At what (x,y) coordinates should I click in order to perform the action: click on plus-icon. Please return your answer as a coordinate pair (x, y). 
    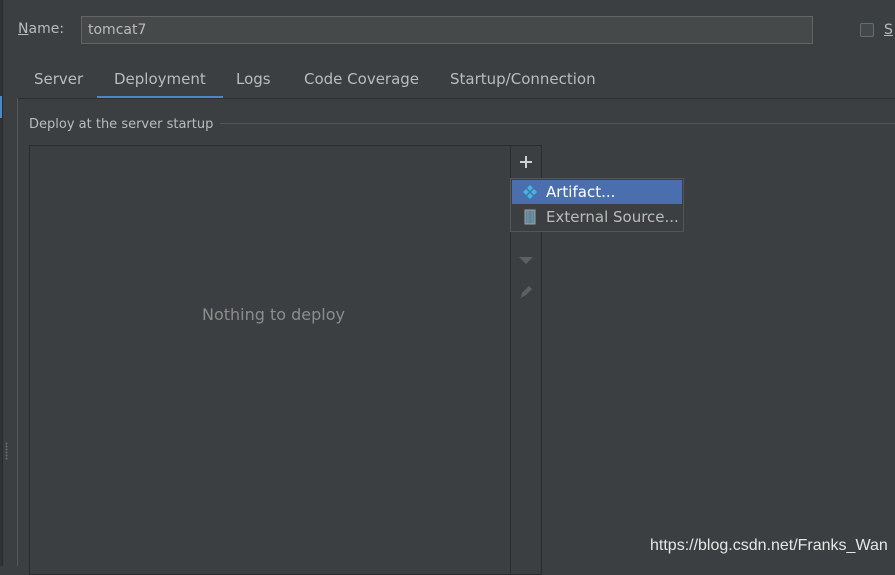
    Looking at the image, I should click on (526, 162).